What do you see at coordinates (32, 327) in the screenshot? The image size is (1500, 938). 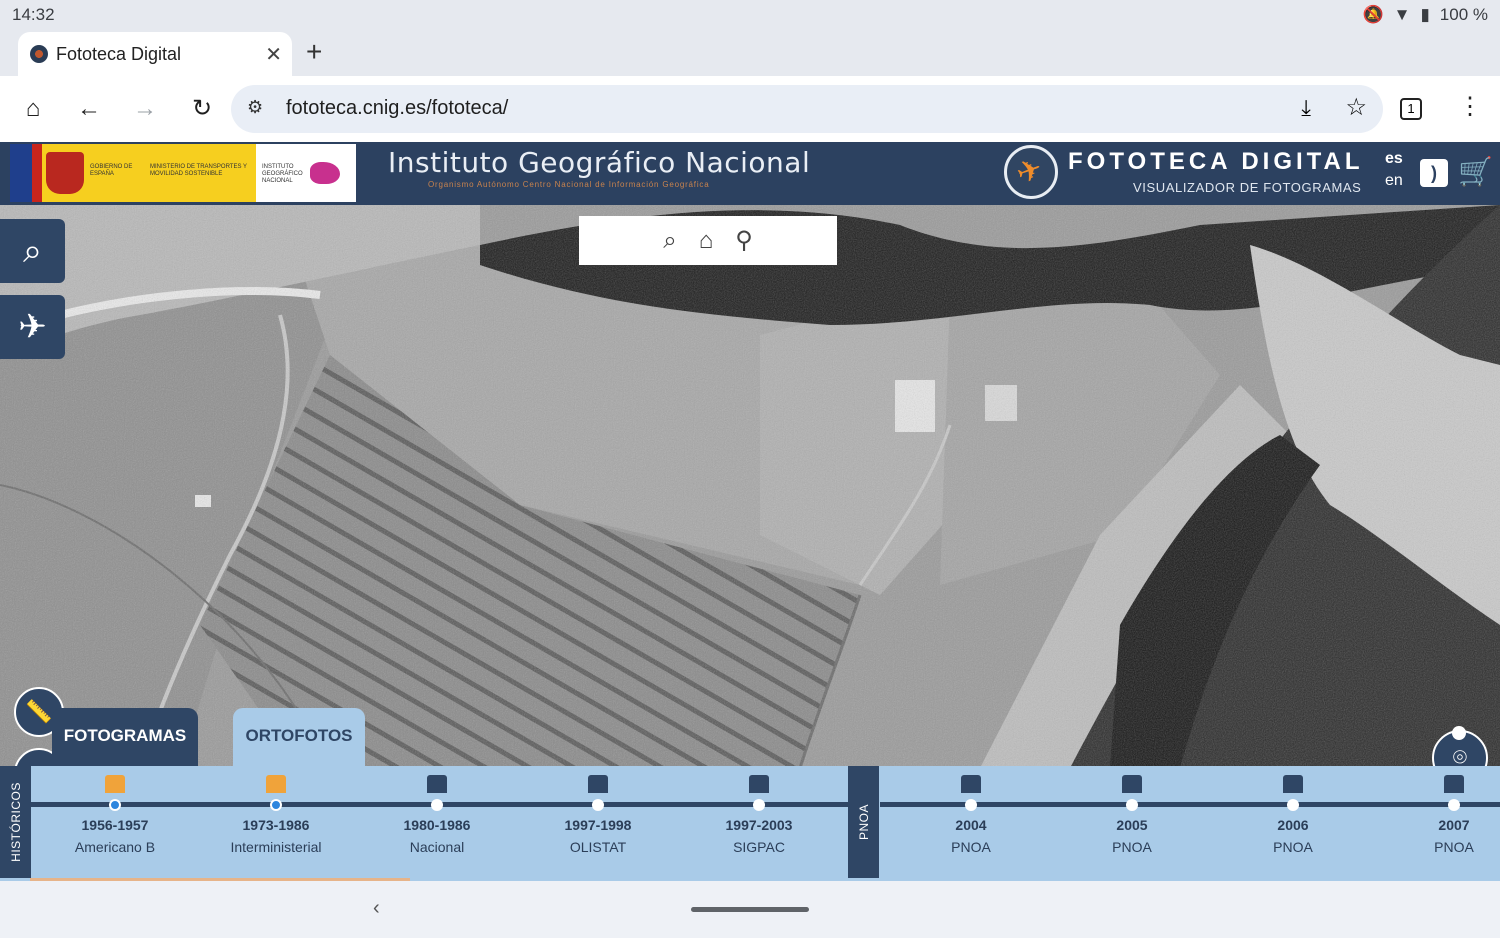 I see `flights-button: ✈` at bounding box center [32, 327].